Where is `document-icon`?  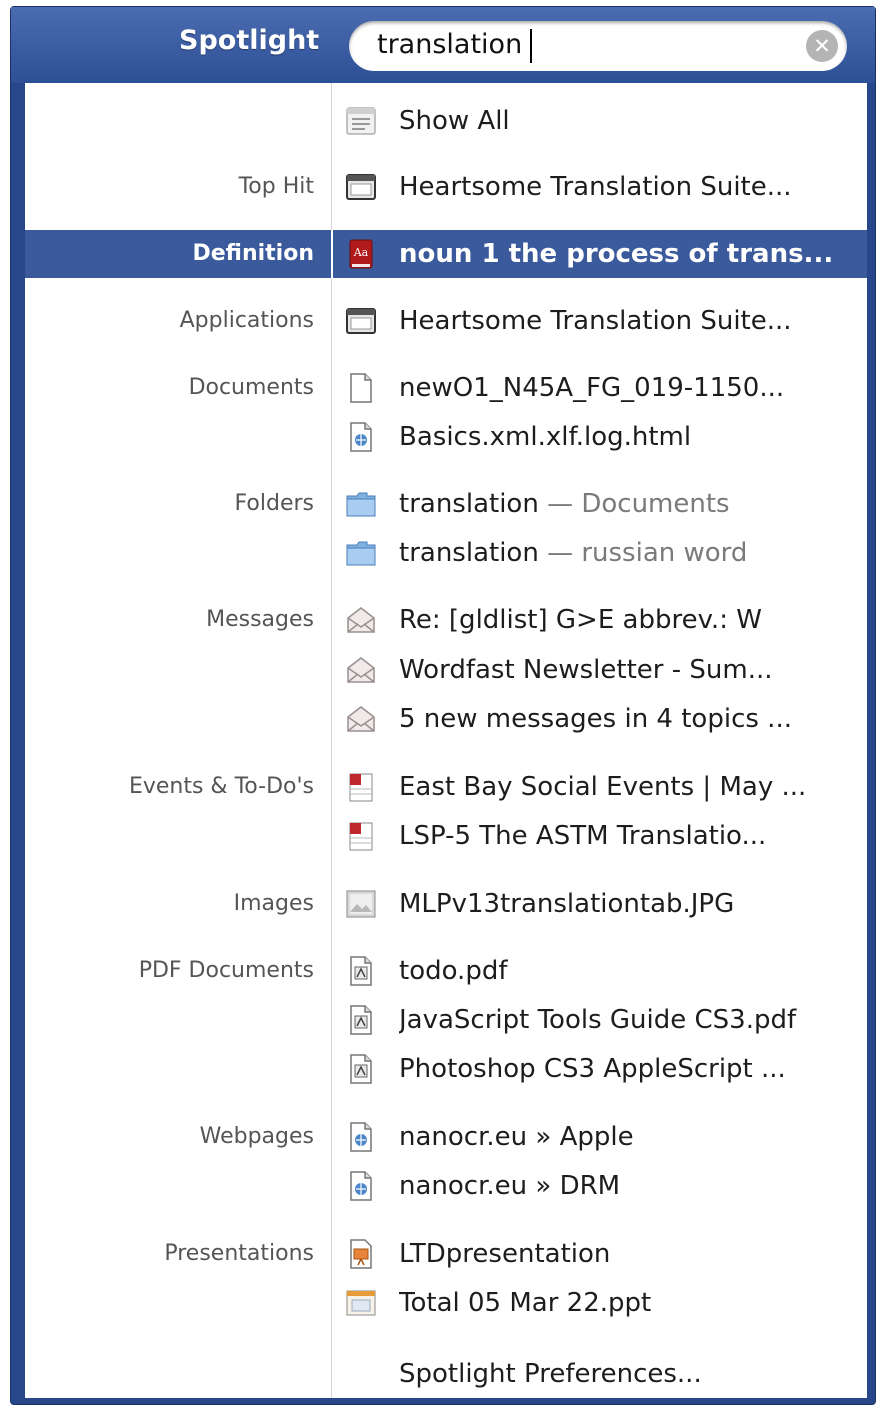
document-icon is located at coordinates (361, 388).